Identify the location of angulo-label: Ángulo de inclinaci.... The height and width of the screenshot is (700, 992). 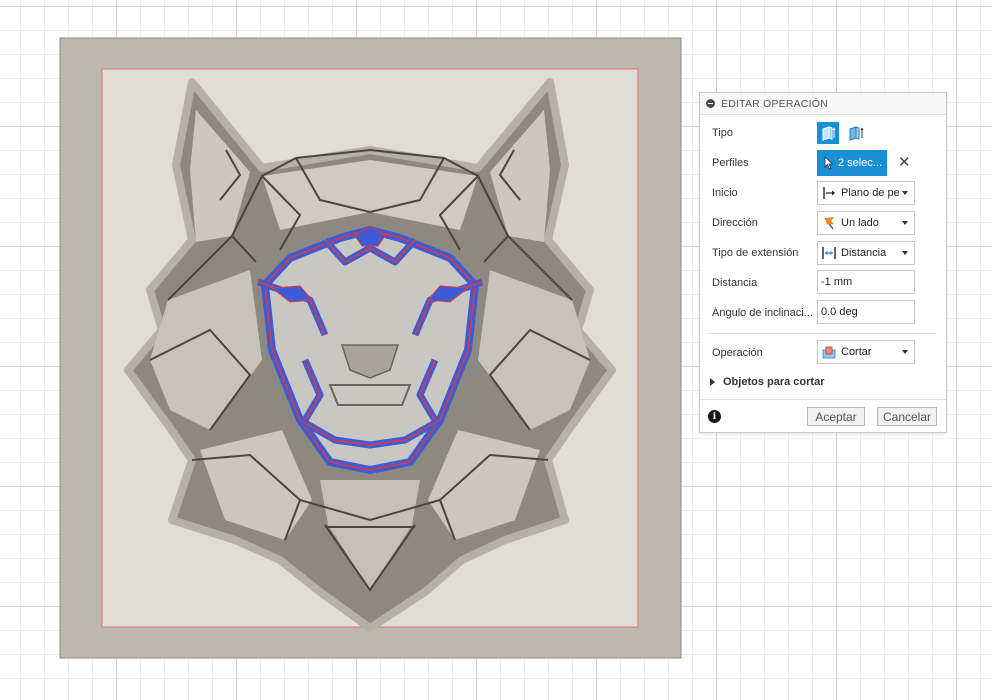
(762, 313).